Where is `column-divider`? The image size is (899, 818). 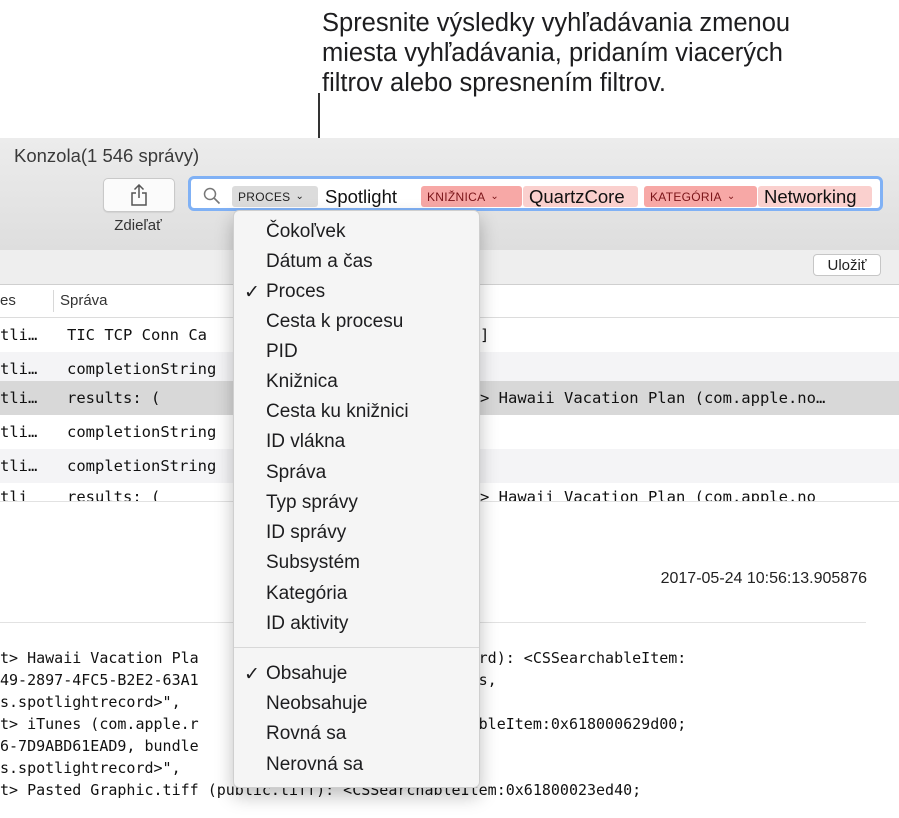 column-divider is located at coordinates (53, 301).